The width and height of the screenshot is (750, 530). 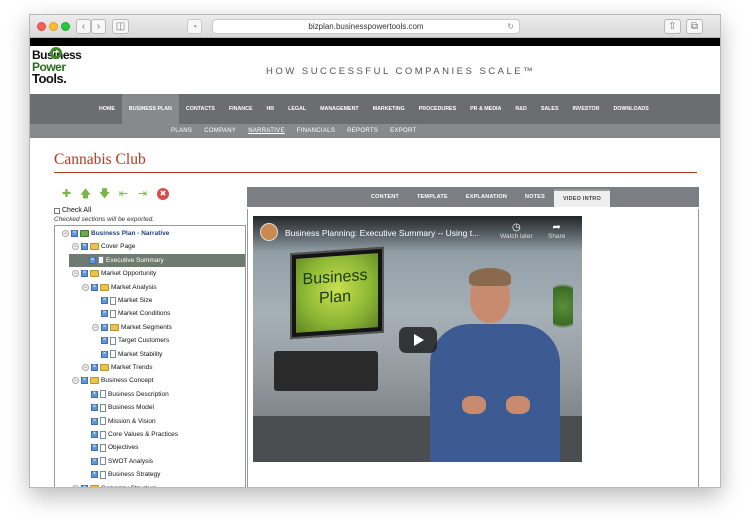 I want to click on subnav-item-plans: PLANS, so click(x=181, y=131).